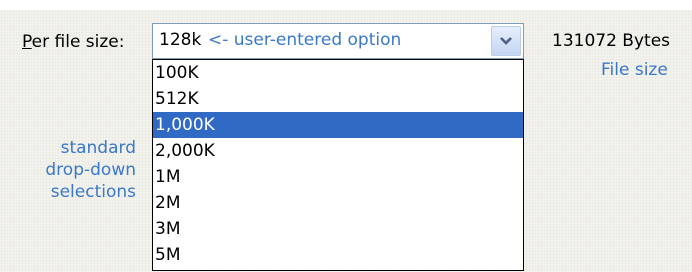  What do you see at coordinates (90, 170) in the screenshot?
I see `side-note-line: drop-down` at bounding box center [90, 170].